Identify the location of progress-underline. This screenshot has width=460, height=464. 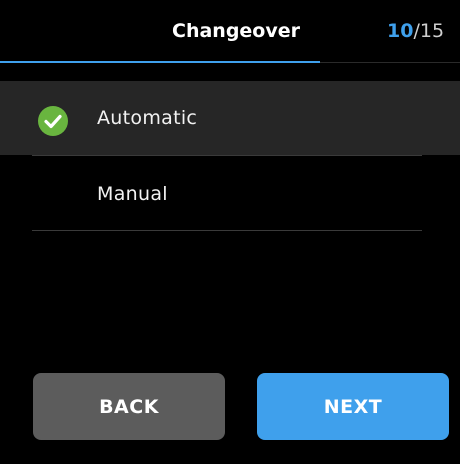
(160, 62).